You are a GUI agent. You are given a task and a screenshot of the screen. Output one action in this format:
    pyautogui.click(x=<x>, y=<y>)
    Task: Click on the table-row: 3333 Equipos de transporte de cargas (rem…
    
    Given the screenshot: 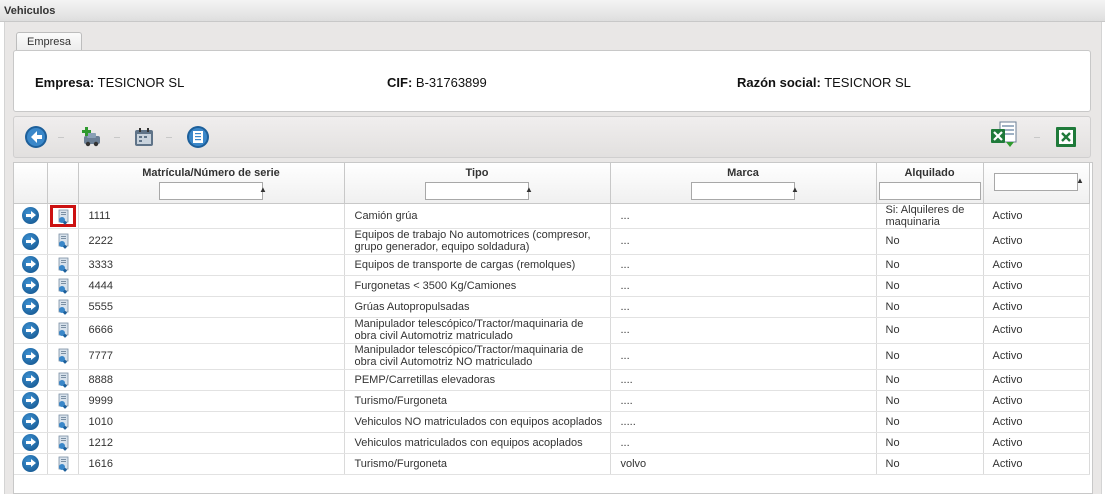 What is the action you would take?
    pyautogui.click(x=552, y=265)
    